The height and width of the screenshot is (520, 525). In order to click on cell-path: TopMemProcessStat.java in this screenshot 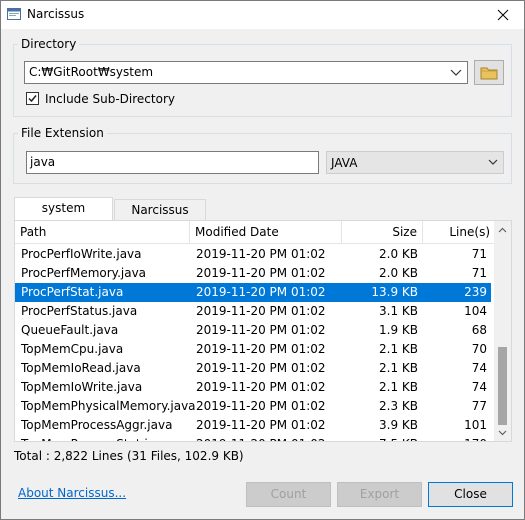, I will do `click(95, 439)`.